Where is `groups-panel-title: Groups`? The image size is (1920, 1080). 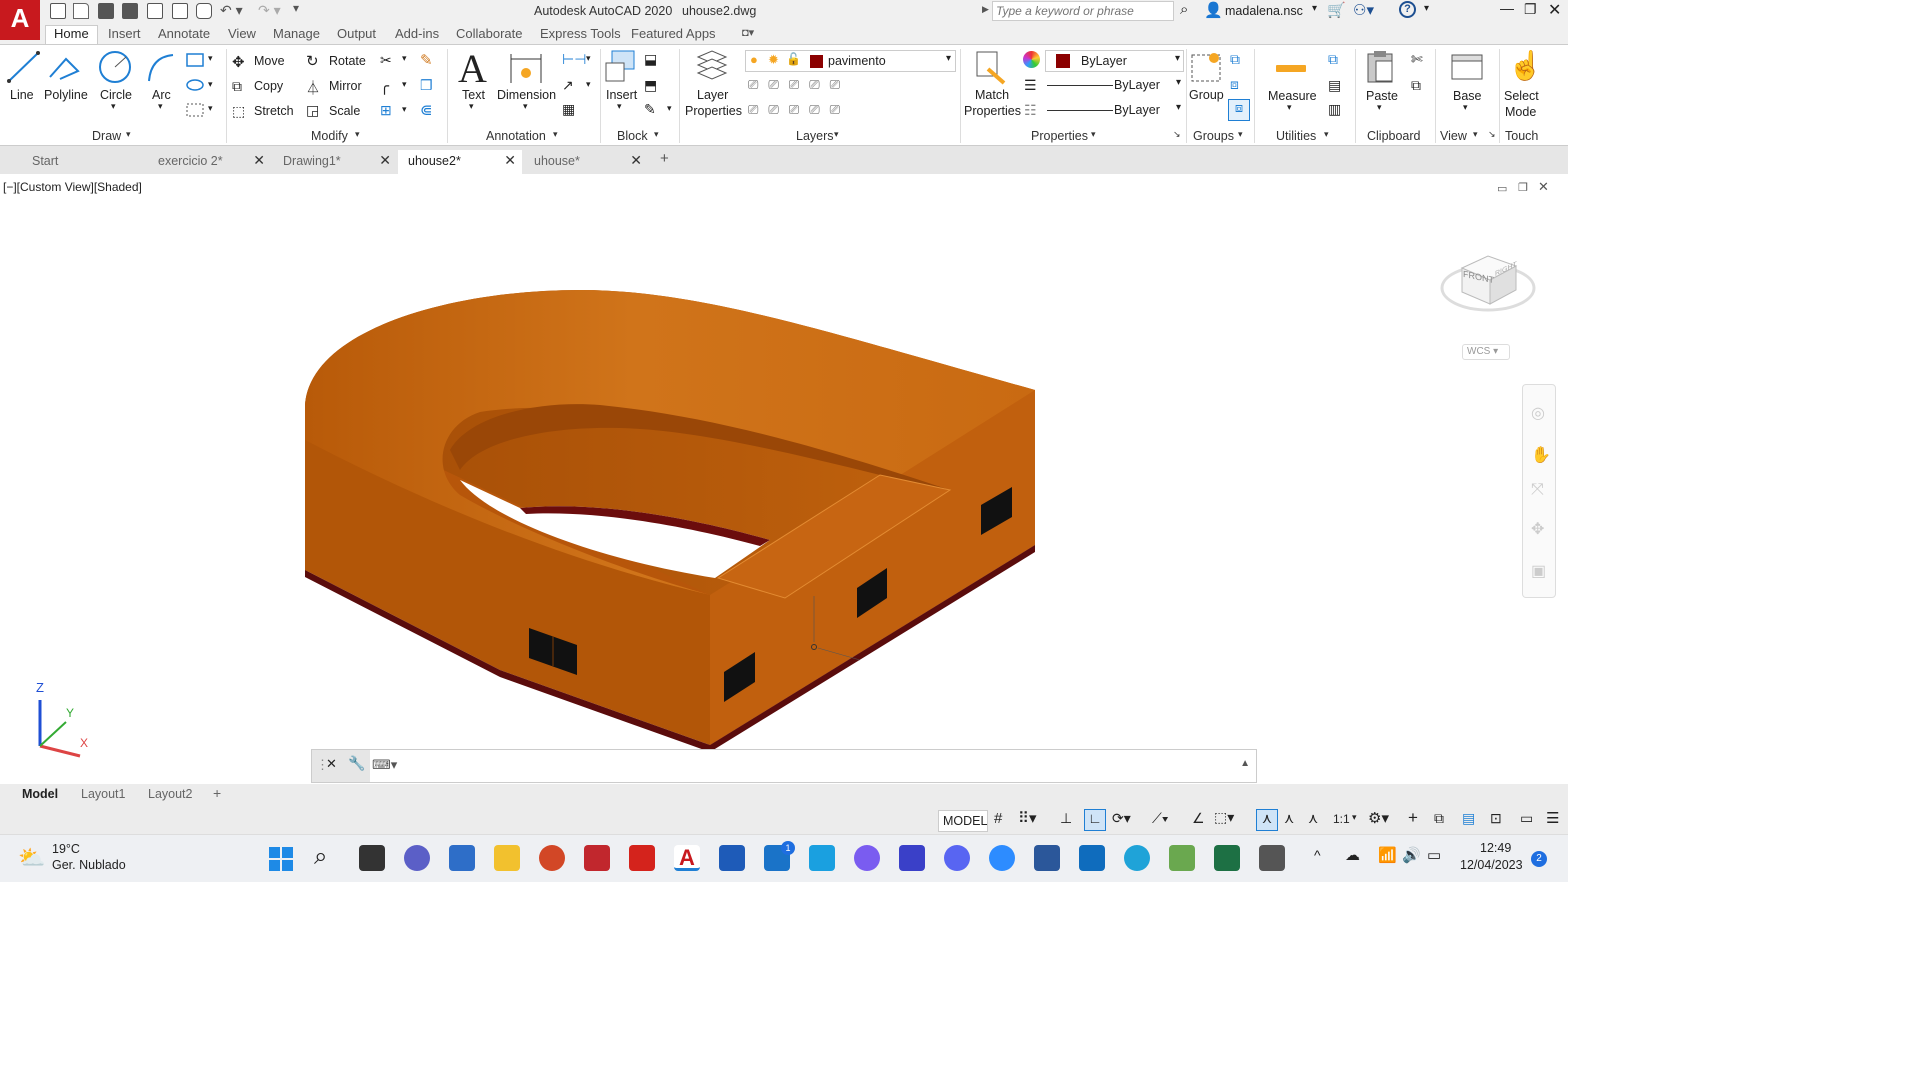
groups-panel-title: Groups is located at coordinates (1213, 136).